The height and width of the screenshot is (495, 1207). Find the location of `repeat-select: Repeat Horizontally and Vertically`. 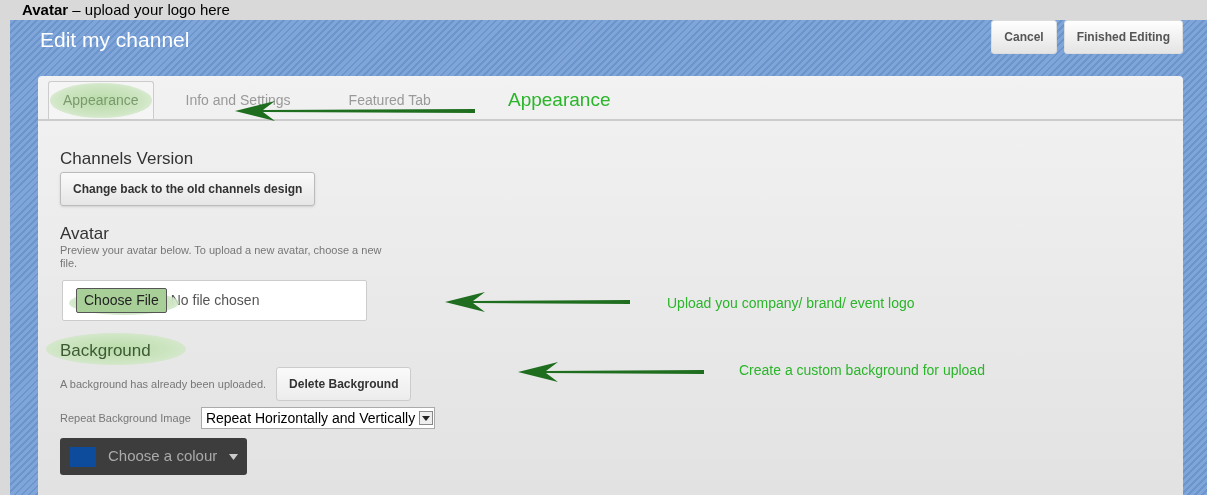

repeat-select: Repeat Horizontally and Vertically is located at coordinates (318, 418).